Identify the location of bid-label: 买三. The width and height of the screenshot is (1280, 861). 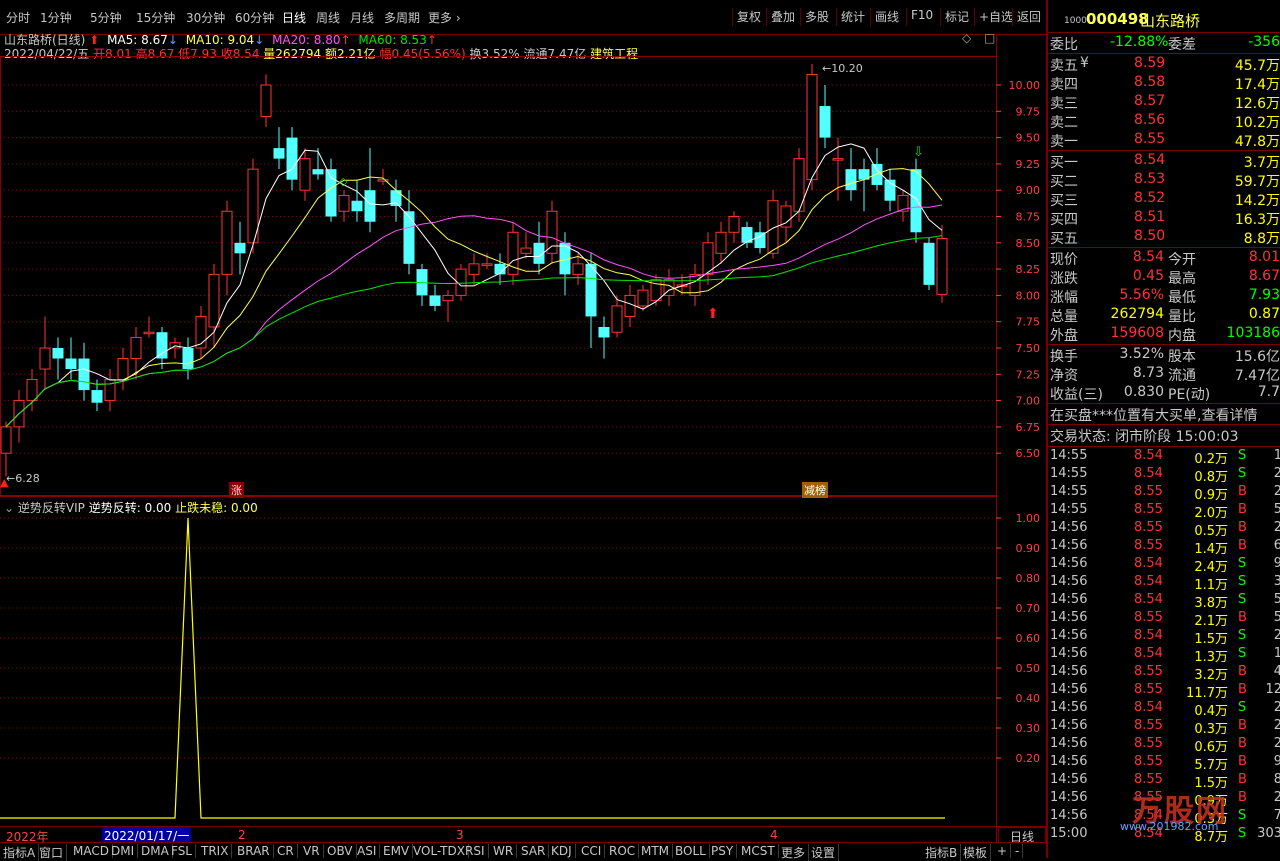
(1064, 201).